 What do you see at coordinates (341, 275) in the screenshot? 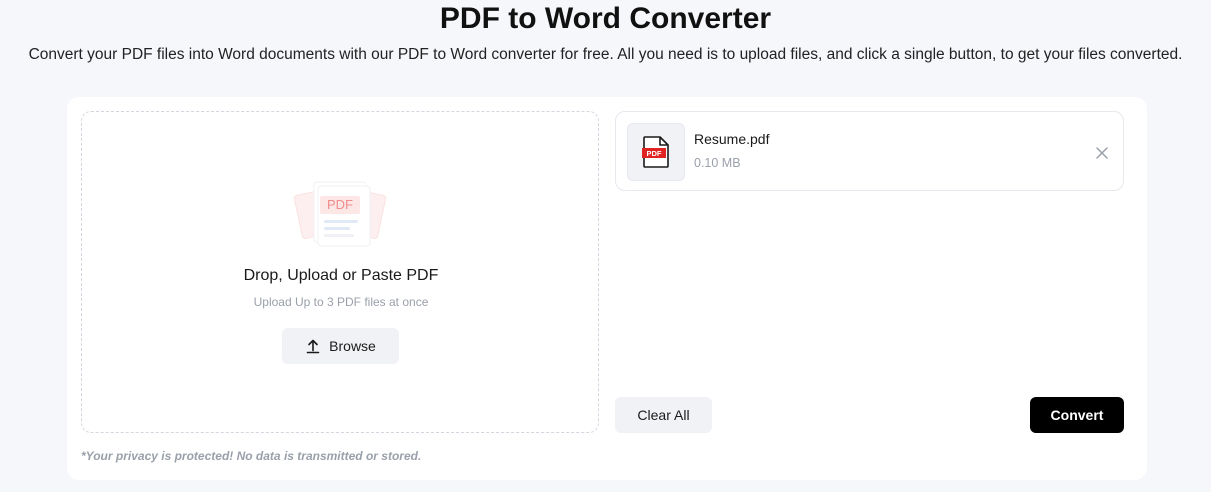
I see `dropzone-title: Drop, Upload or Paste PDF` at bounding box center [341, 275].